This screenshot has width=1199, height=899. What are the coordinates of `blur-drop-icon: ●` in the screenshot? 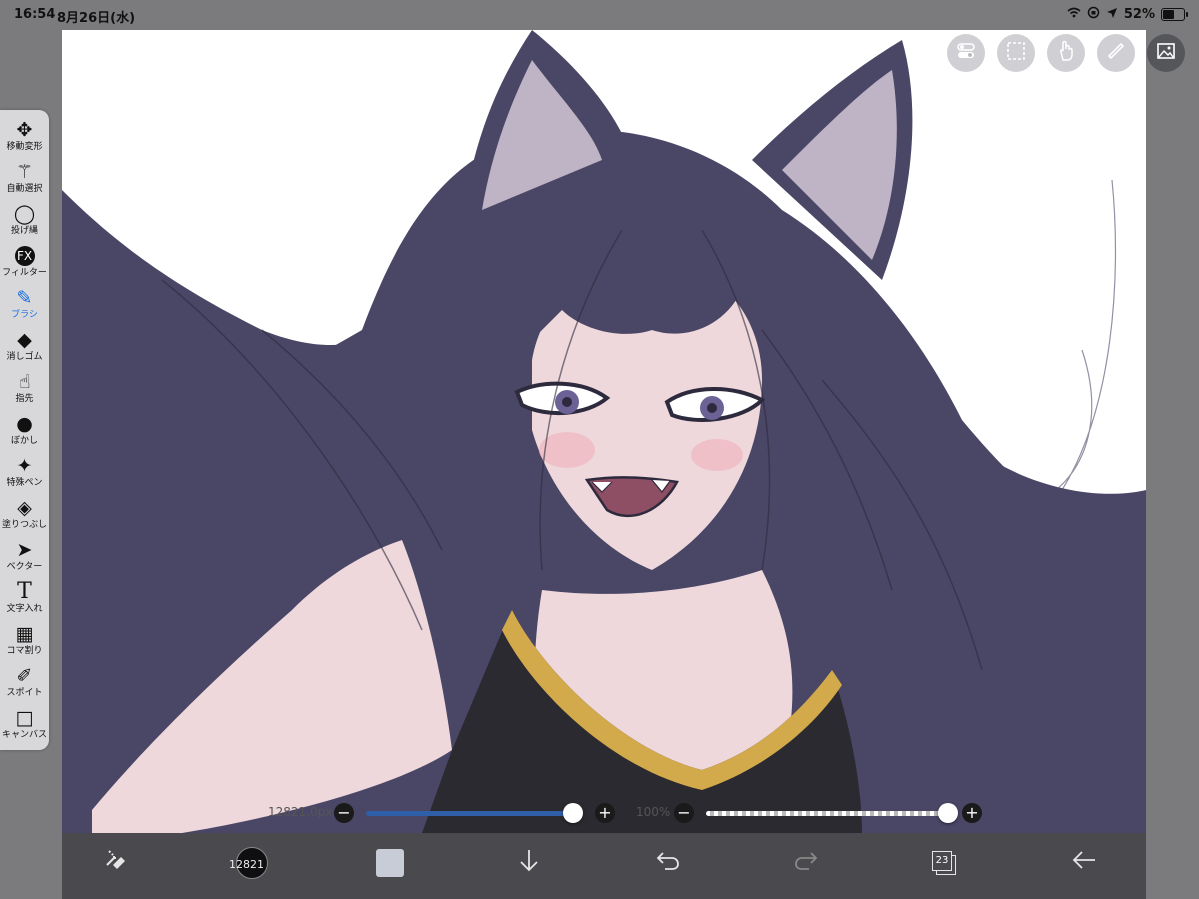 It's located at (24, 424).